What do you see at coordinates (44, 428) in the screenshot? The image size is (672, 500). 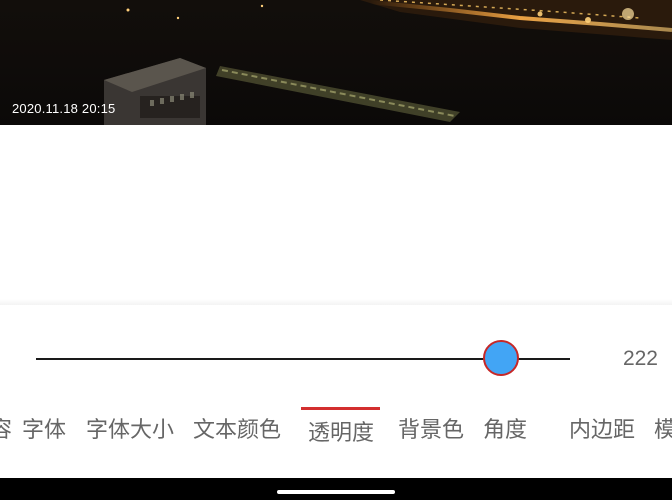 I see `tab-1: 字体` at bounding box center [44, 428].